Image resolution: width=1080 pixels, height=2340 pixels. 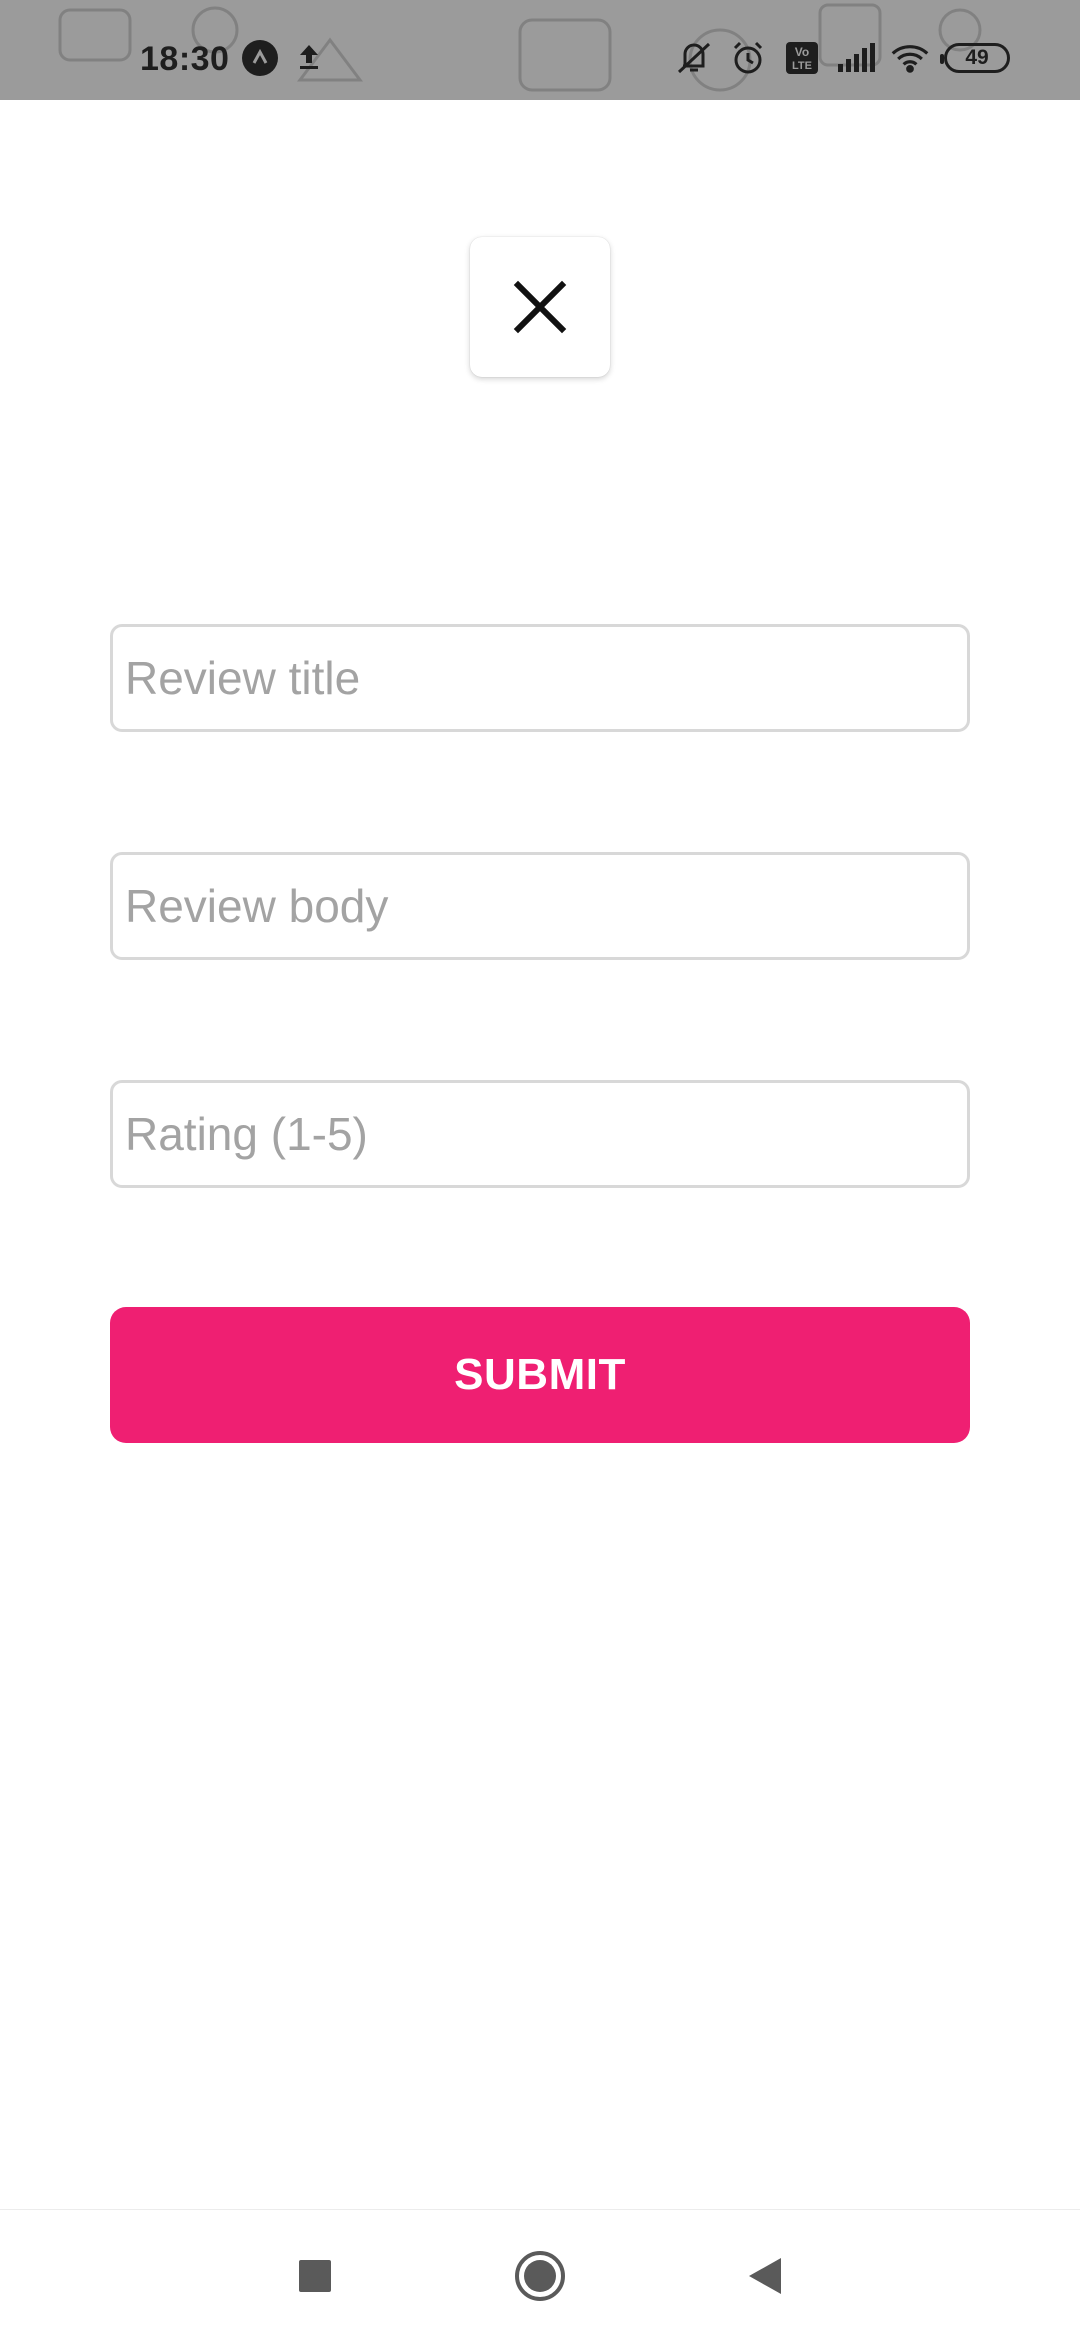 I want to click on back-triangle-icon, so click(x=765, y=2276).